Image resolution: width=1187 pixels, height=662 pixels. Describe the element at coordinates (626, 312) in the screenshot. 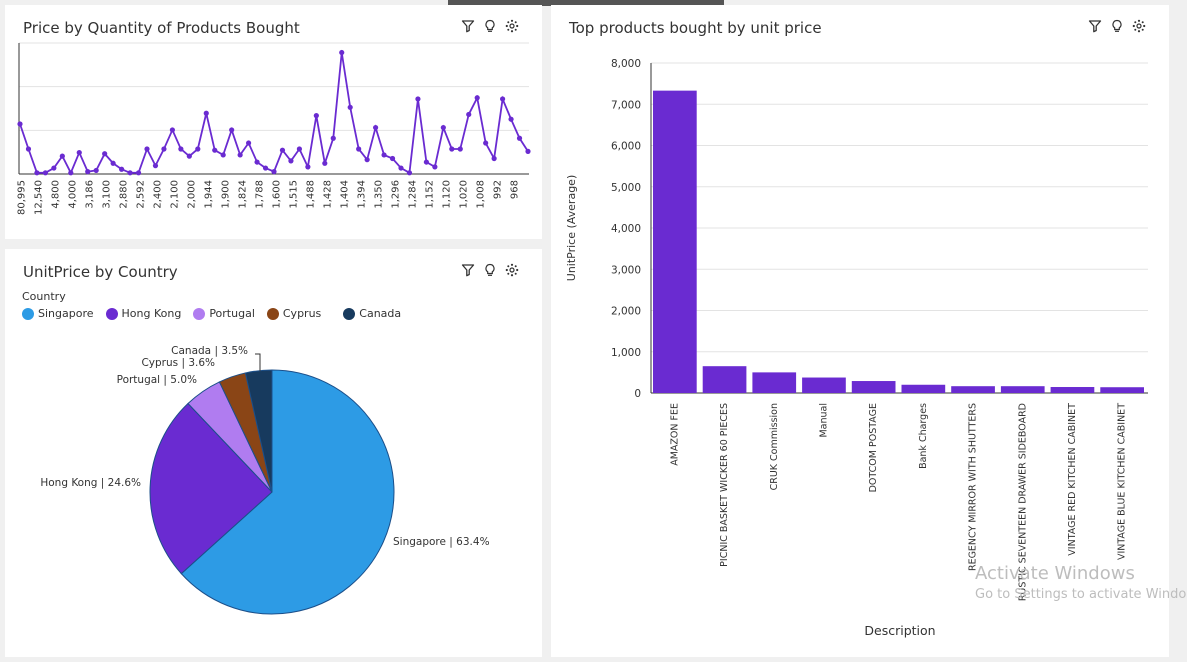

I see `y-tick-label: 2,000` at that location.